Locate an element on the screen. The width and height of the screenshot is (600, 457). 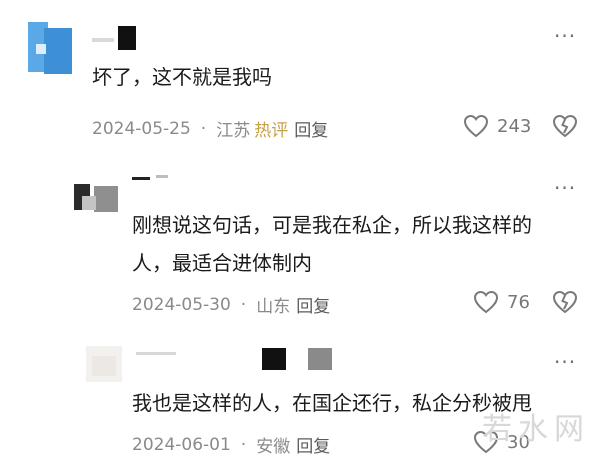
comment-text-line-2: 人，最适合进体制内 is located at coordinates (222, 263).